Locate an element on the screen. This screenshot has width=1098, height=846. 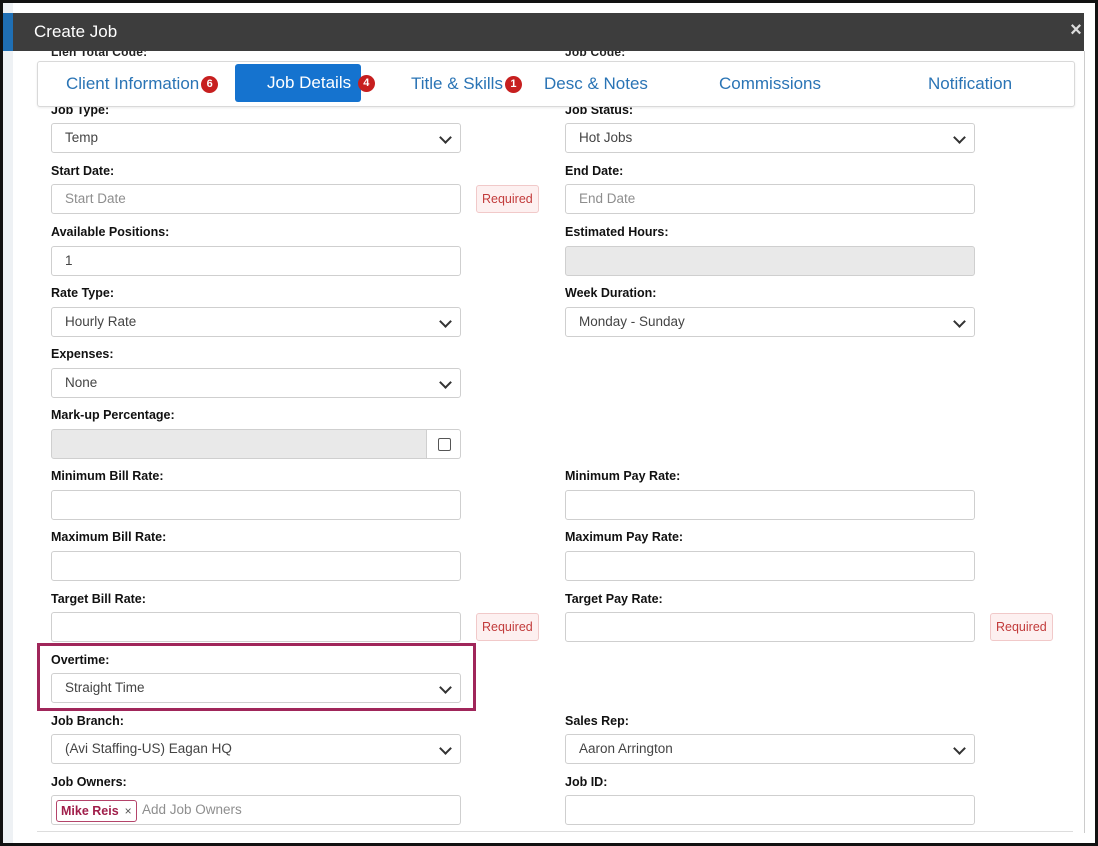
tab-label: Desc & Notes is located at coordinates (596, 83).